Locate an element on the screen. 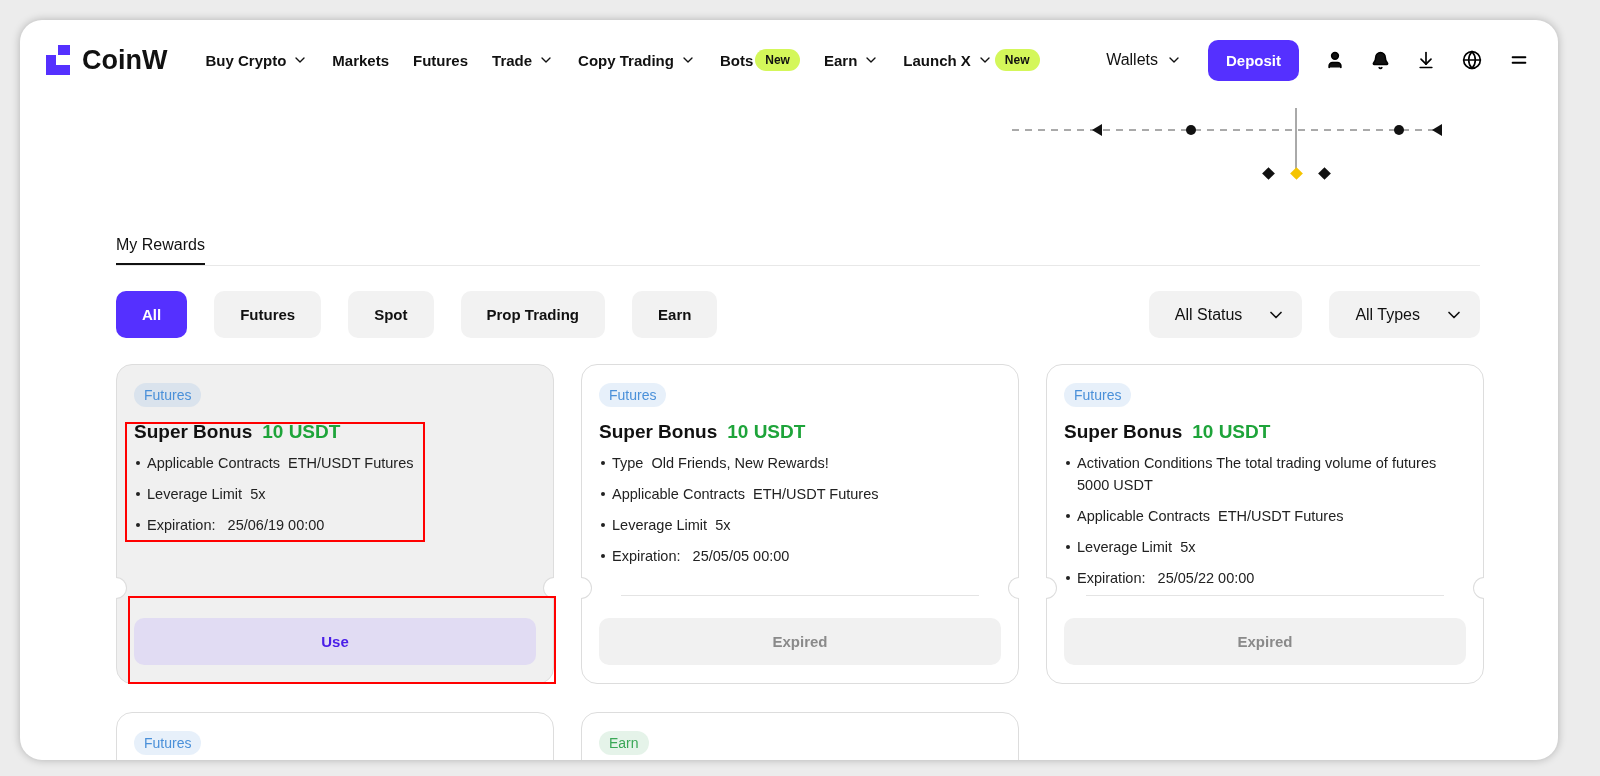  reward-detail: Expiration: 25/05/05 00:00 is located at coordinates (701, 556).